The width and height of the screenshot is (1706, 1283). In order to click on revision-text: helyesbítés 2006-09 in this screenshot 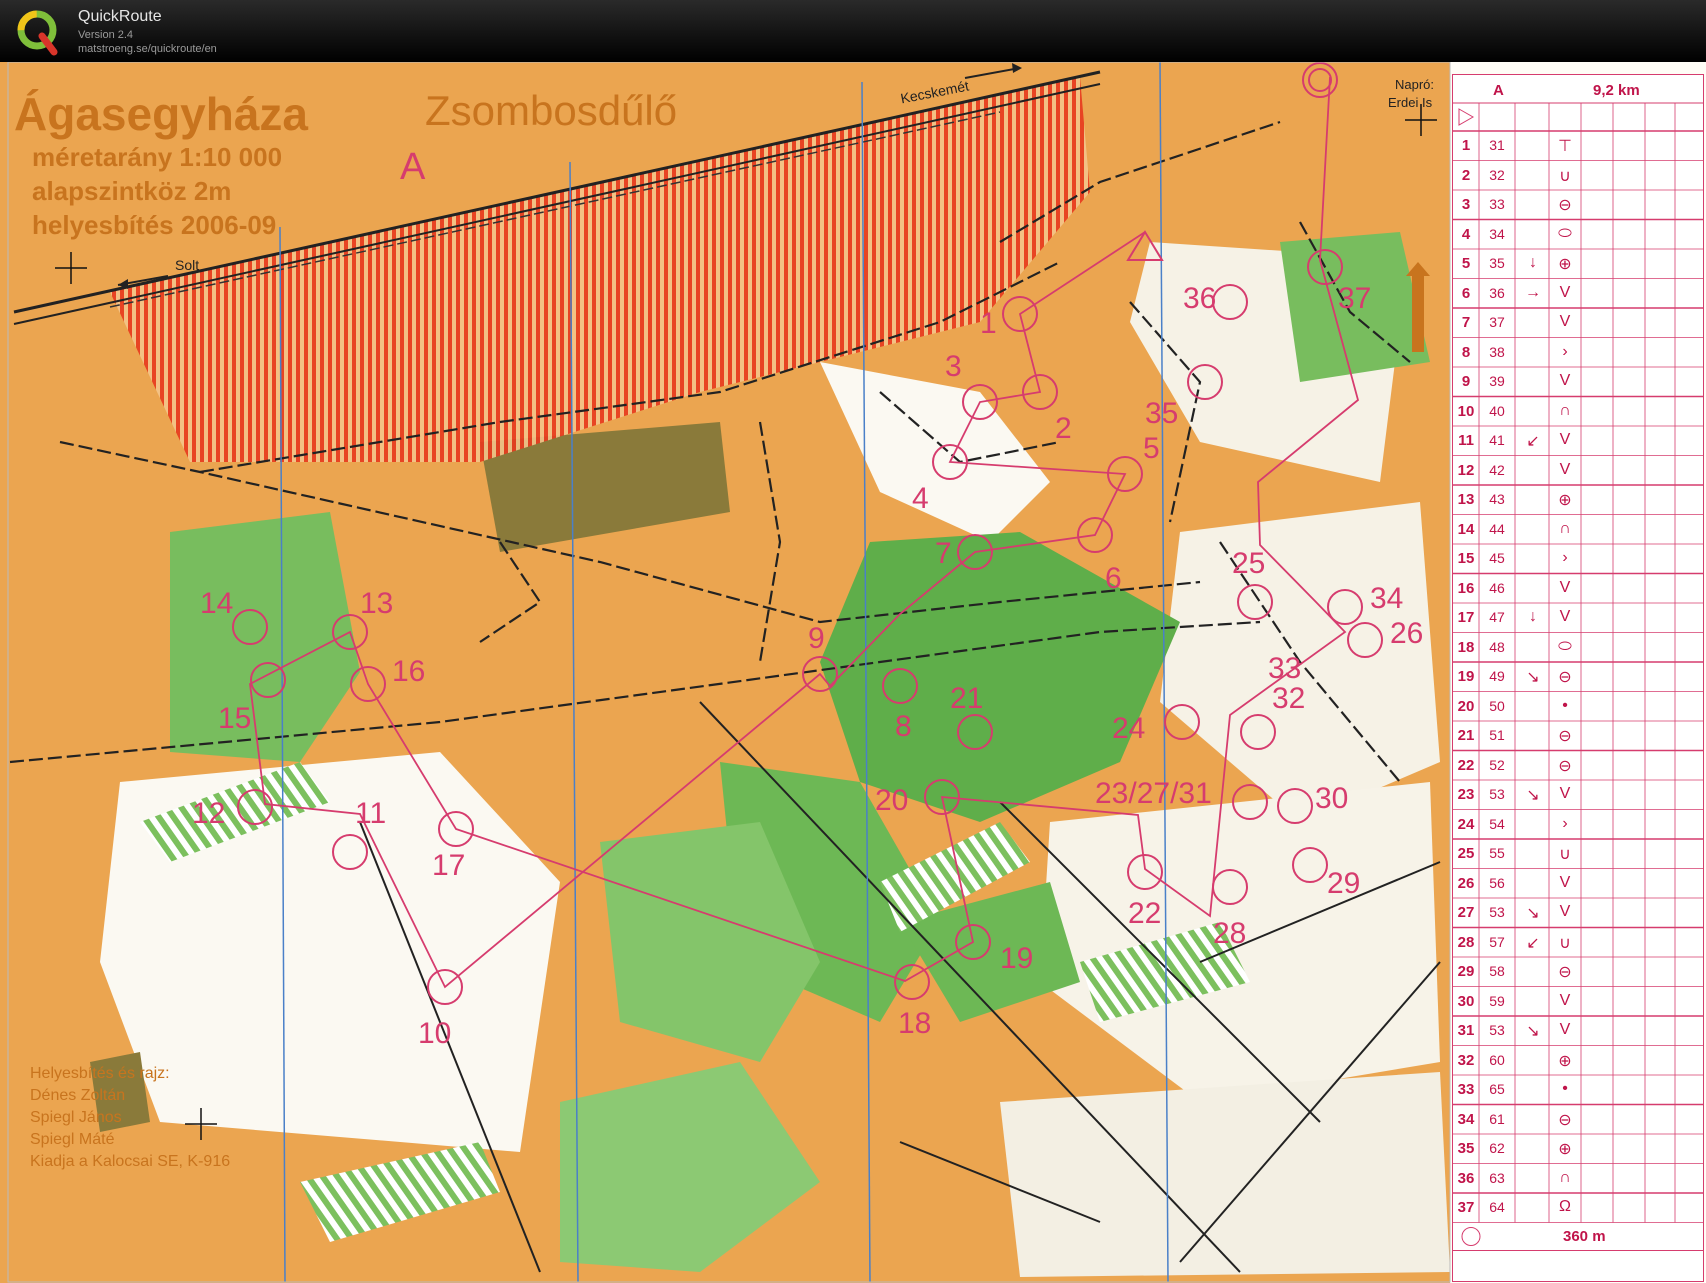, I will do `click(154, 225)`.